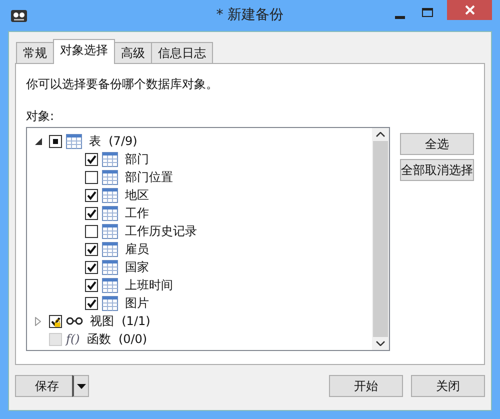 The image size is (500, 419). Describe the element at coordinates (161, 231) in the screenshot. I see `tree-item: 工作历史记录` at that location.